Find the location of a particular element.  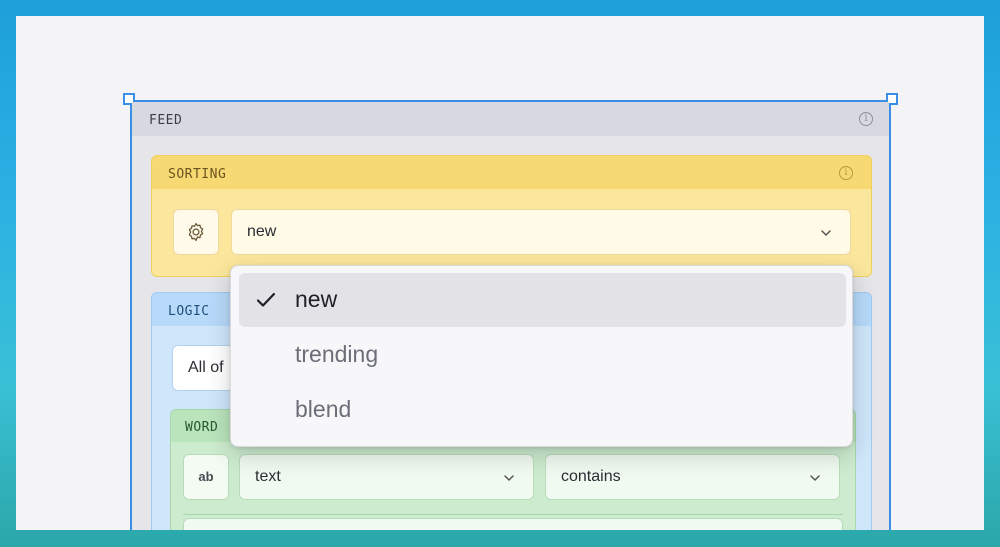

gear-icon is located at coordinates (196, 232).